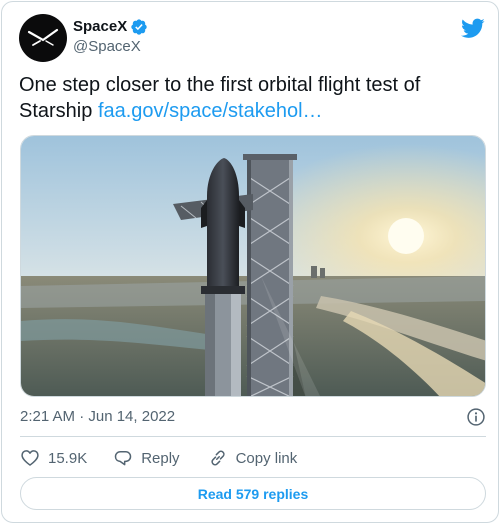 The image size is (500, 524). Describe the element at coordinates (123, 458) in the screenshot. I see `reply-icon` at that location.